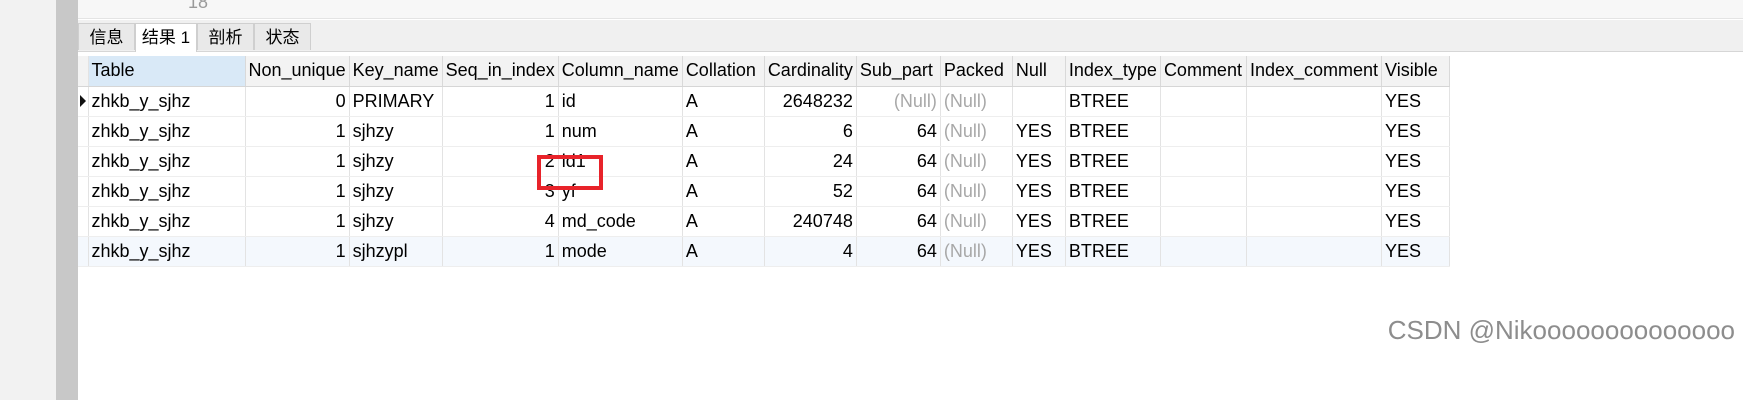  Describe the element at coordinates (620, 131) in the screenshot. I see `cell-column-name: num` at that location.